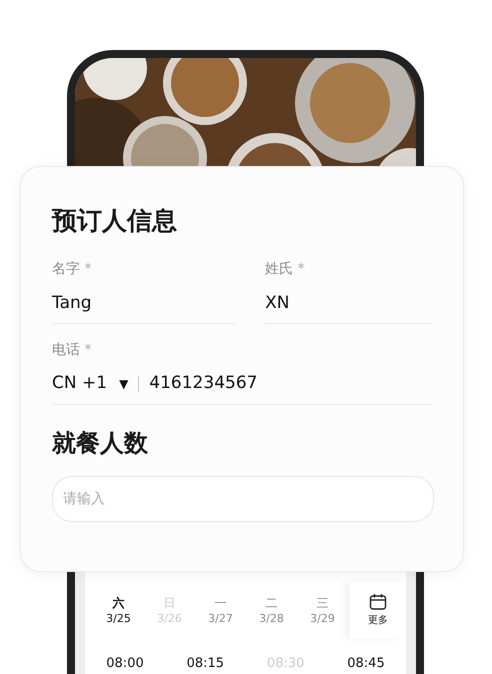 This screenshot has height=674, width=492. Describe the element at coordinates (348, 291) in the screenshot. I see `last-name-field: 姓氏 * XN` at that location.